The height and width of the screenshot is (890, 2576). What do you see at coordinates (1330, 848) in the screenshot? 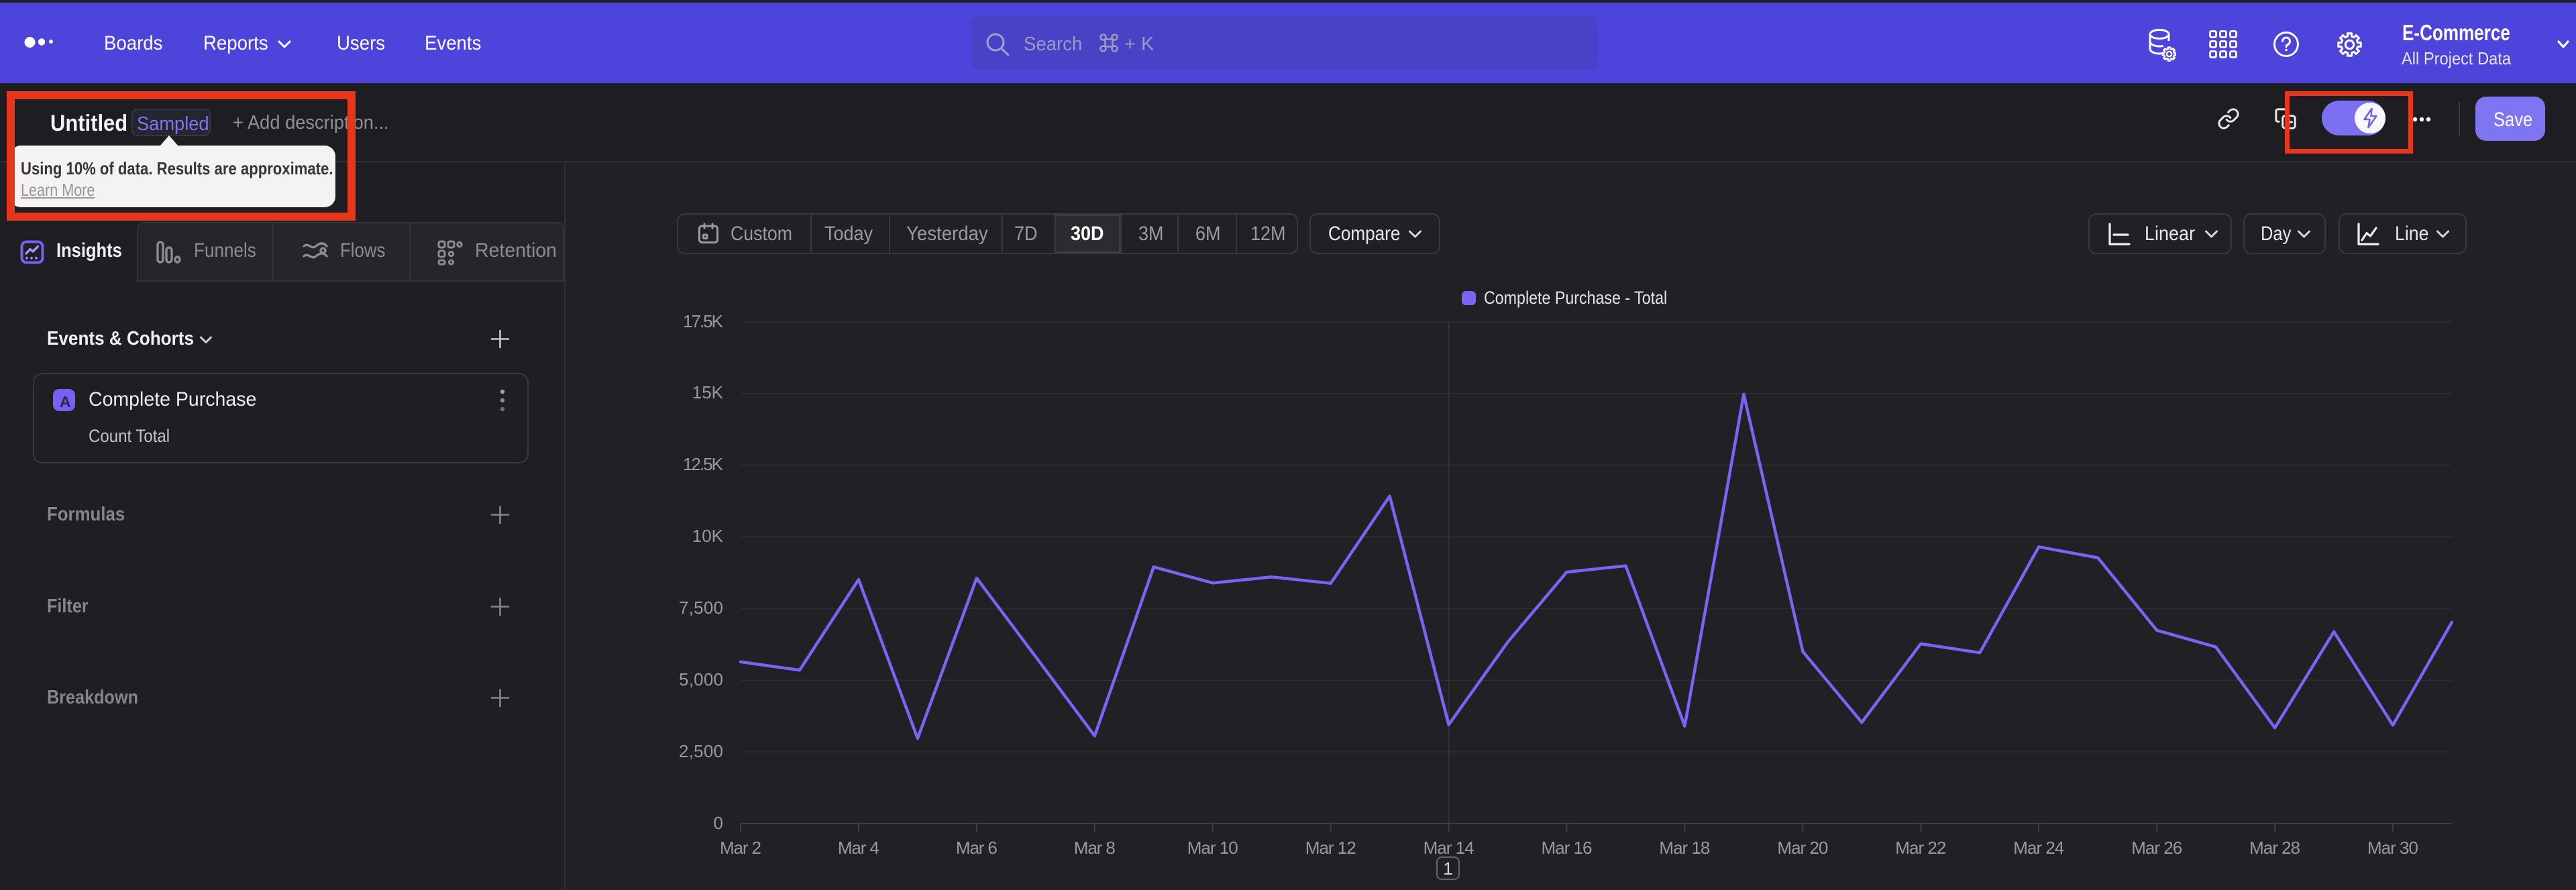
I see `svg-text: Mar 12` at bounding box center [1330, 848].